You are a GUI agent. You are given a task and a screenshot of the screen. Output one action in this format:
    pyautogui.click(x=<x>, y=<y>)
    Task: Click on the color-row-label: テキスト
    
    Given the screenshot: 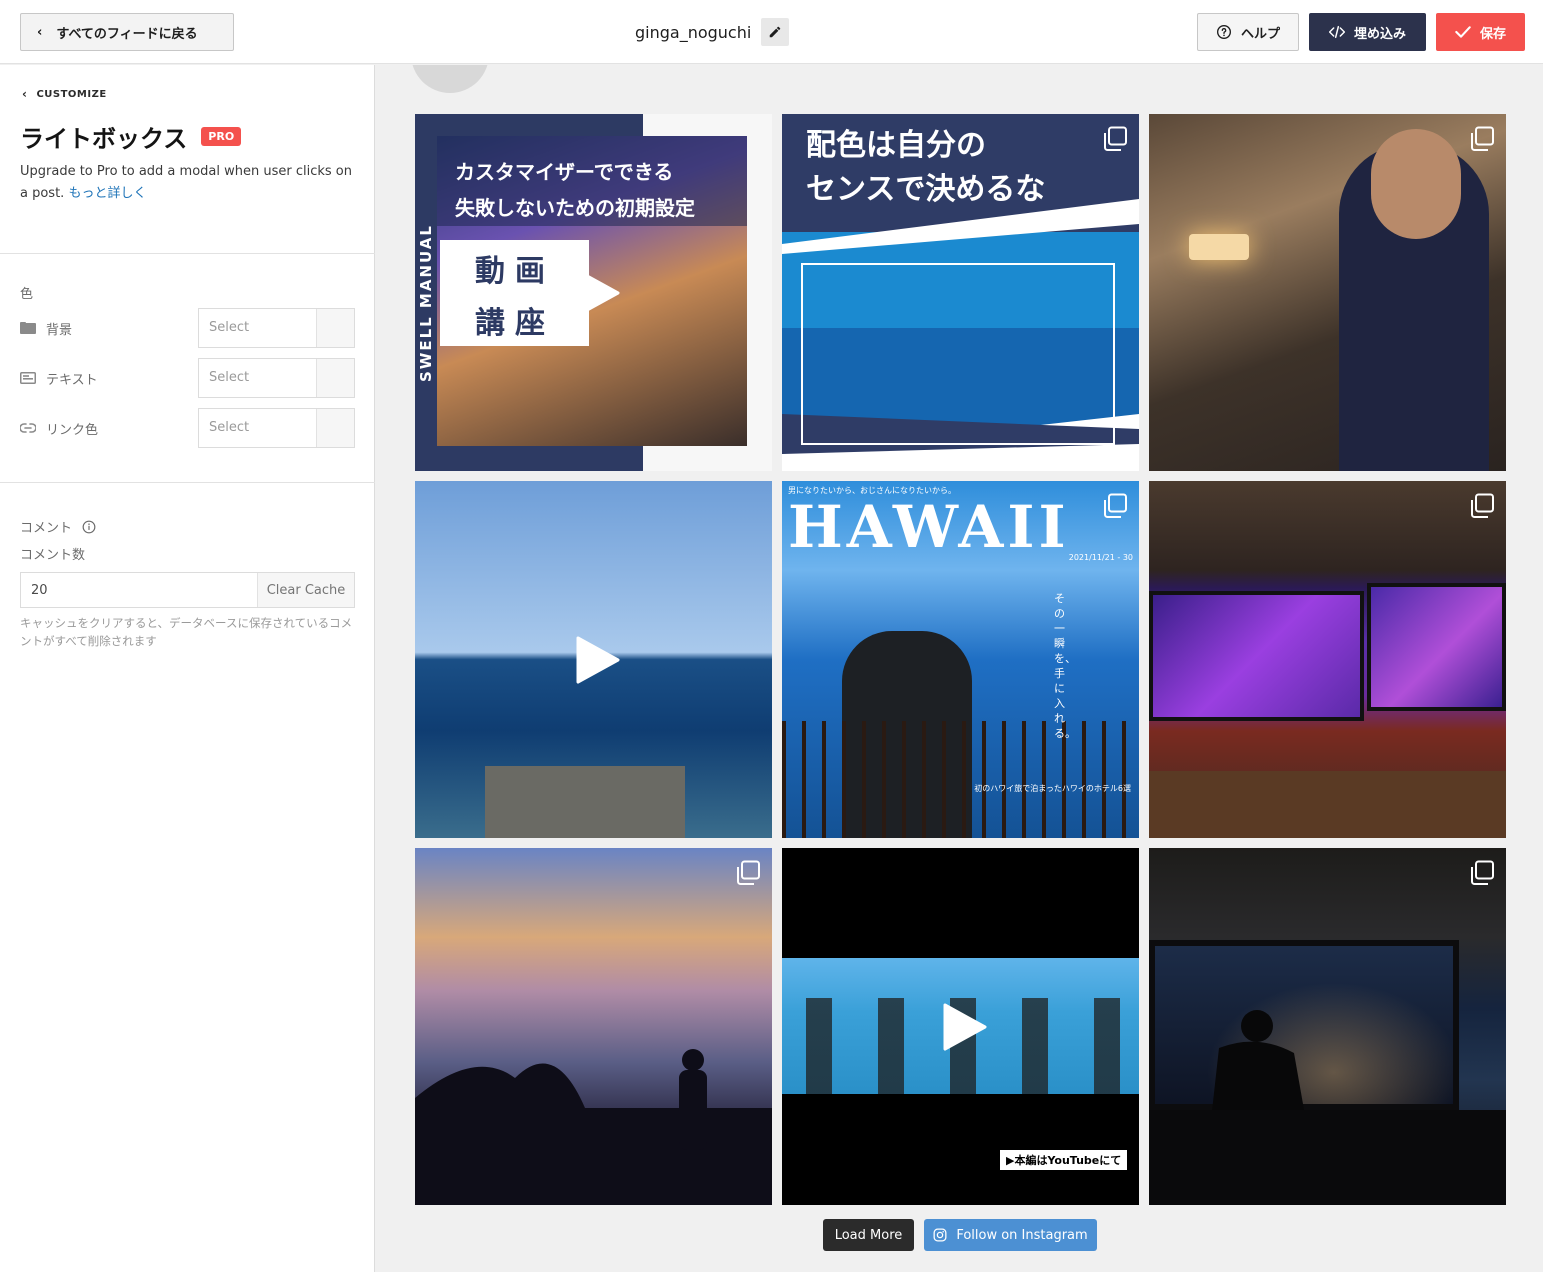 What is the action you would take?
    pyautogui.click(x=72, y=380)
    